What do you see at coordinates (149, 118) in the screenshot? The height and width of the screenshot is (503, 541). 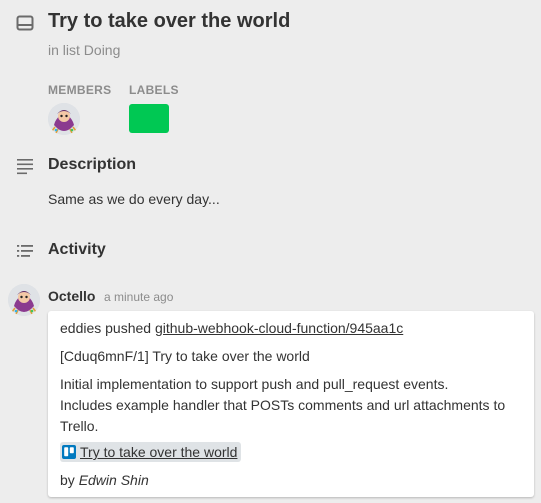 I see `label-green-chip` at bounding box center [149, 118].